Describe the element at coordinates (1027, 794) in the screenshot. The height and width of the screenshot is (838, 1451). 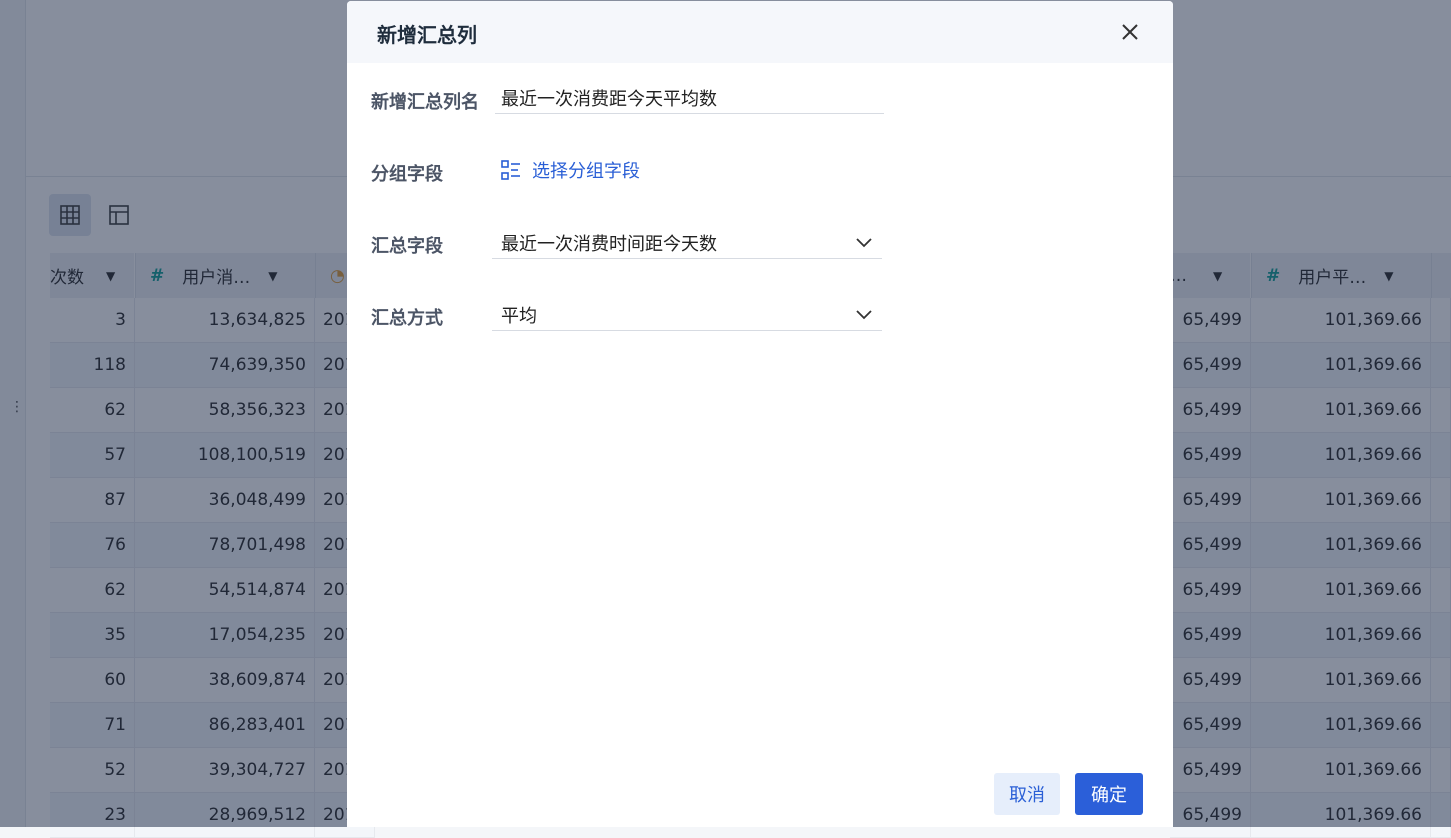
I see `cancel-button: 取消` at that location.